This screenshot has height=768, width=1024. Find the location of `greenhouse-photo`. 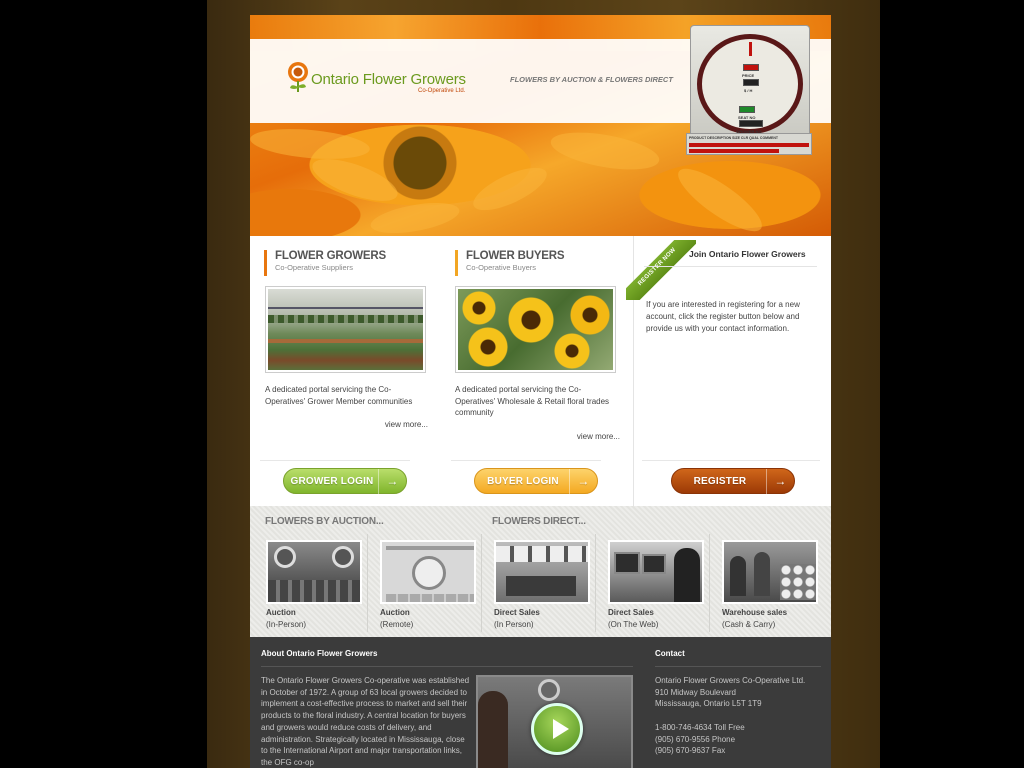

greenhouse-photo is located at coordinates (345, 329).